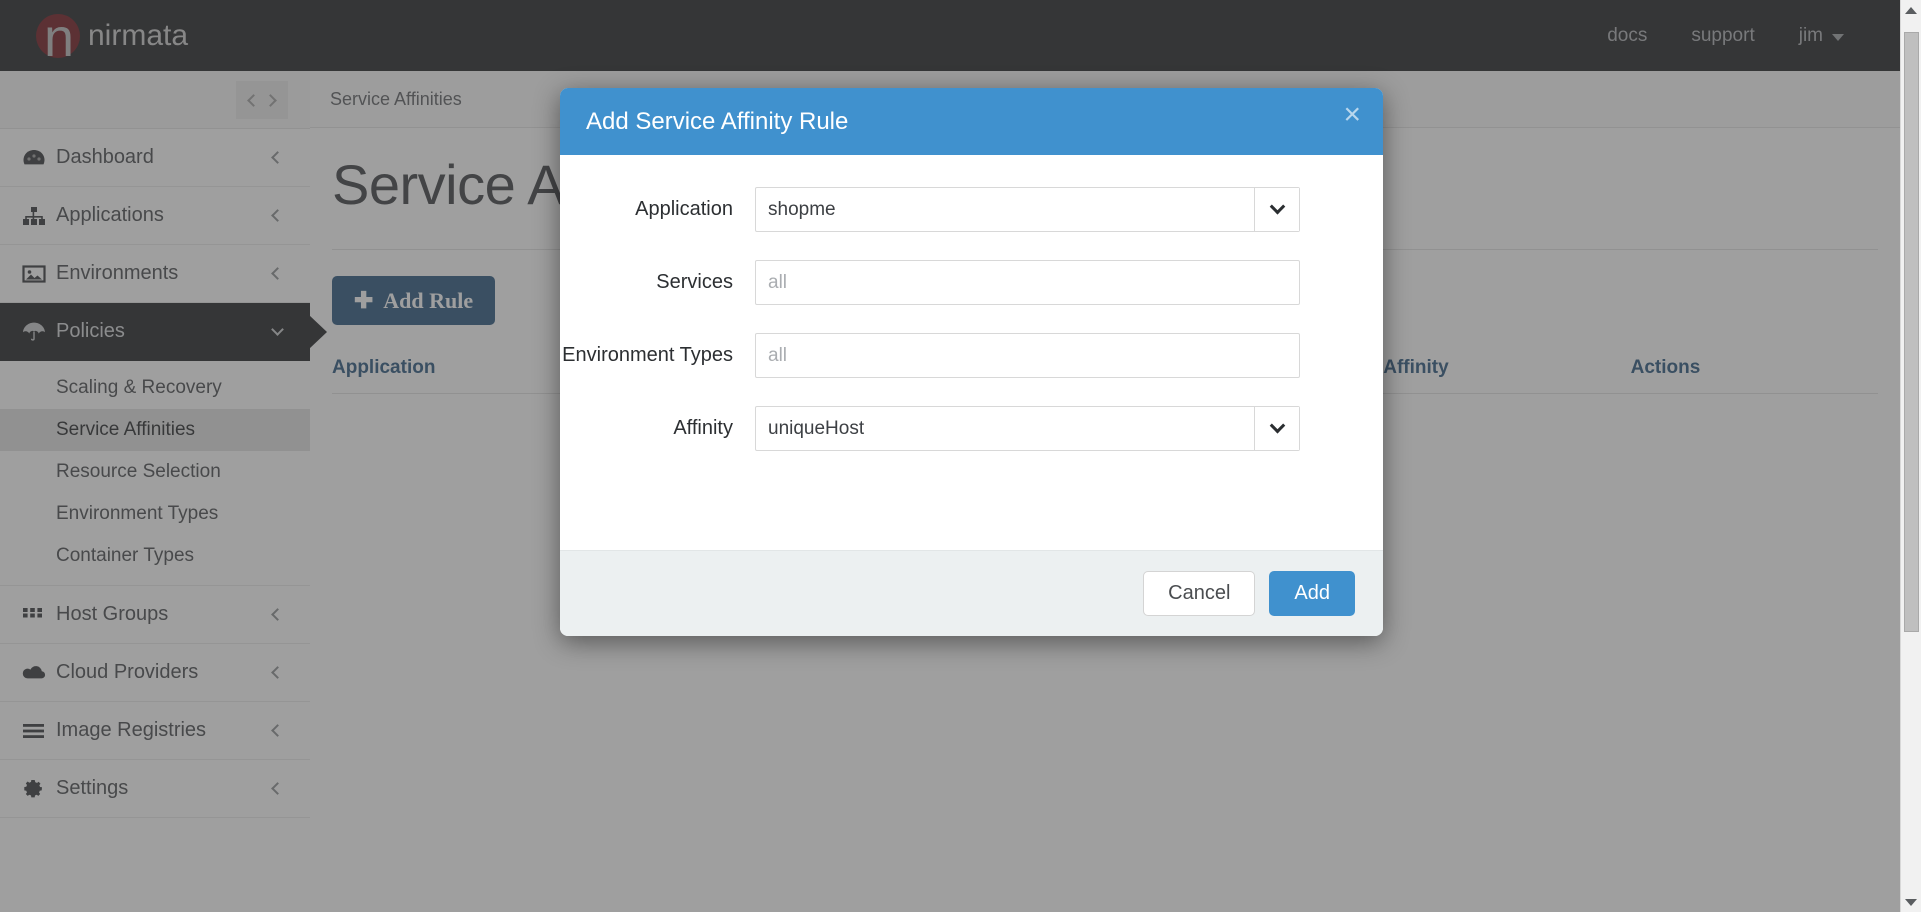 Image resolution: width=1921 pixels, height=912 pixels. What do you see at coordinates (694, 282) in the screenshot?
I see `services-label: Services` at bounding box center [694, 282].